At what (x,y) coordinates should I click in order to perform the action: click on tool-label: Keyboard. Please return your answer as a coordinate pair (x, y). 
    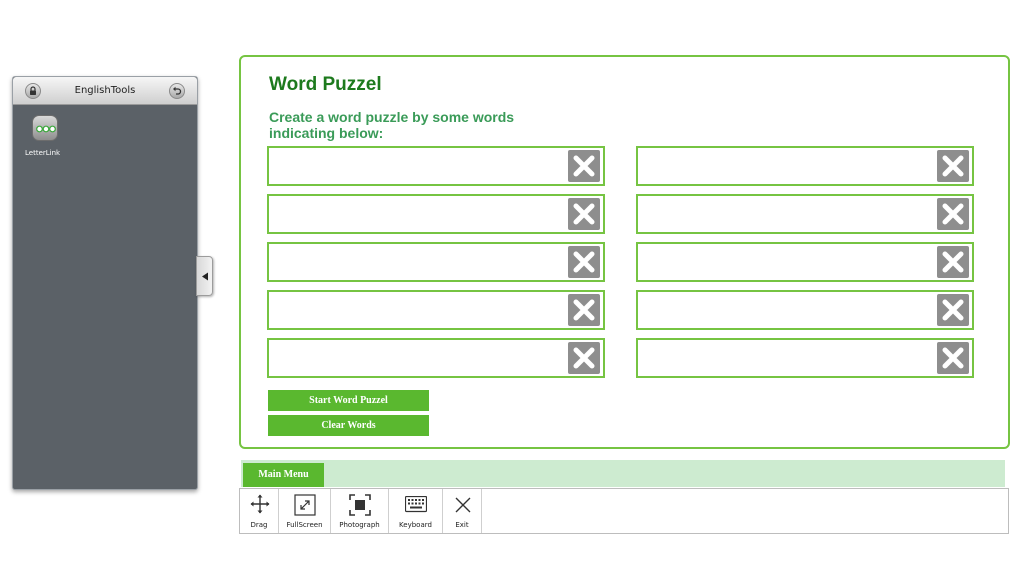
    Looking at the image, I should click on (415, 525).